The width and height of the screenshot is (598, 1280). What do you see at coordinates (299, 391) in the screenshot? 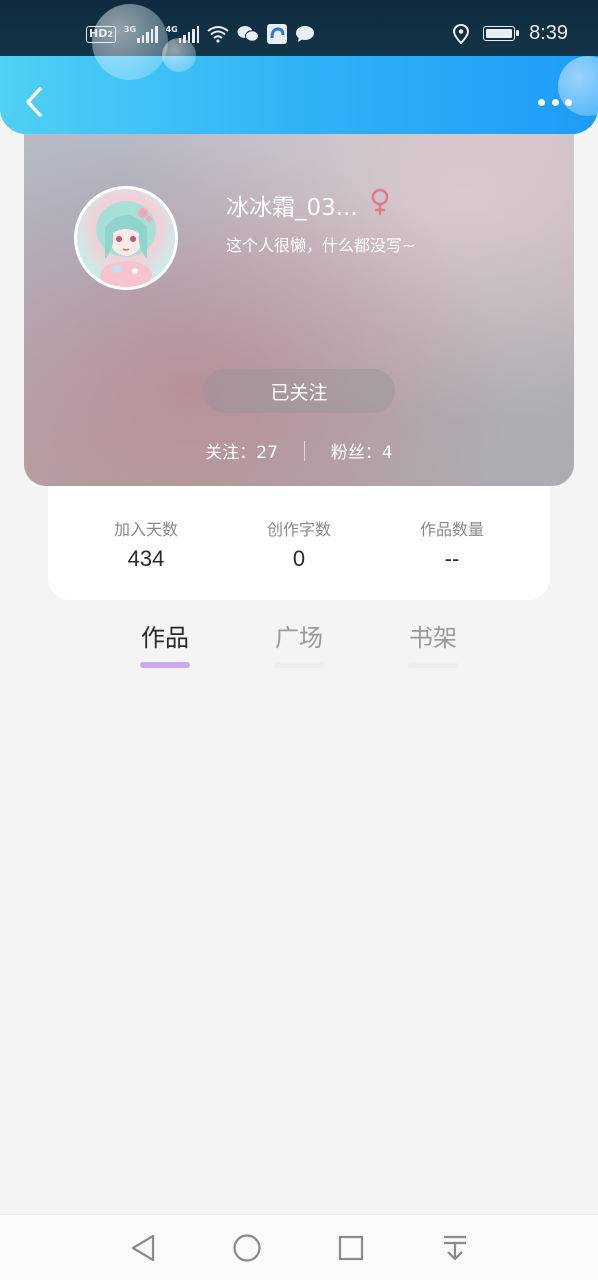
I see `follow-button: 已关注` at bounding box center [299, 391].